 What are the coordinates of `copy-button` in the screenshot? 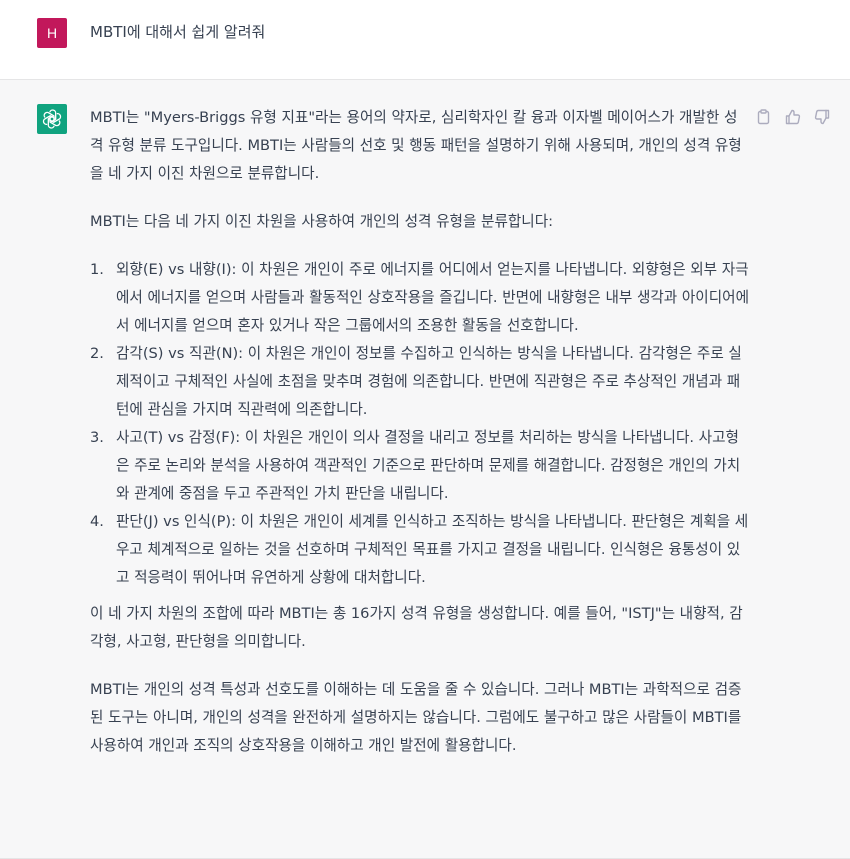 It's located at (763, 116).